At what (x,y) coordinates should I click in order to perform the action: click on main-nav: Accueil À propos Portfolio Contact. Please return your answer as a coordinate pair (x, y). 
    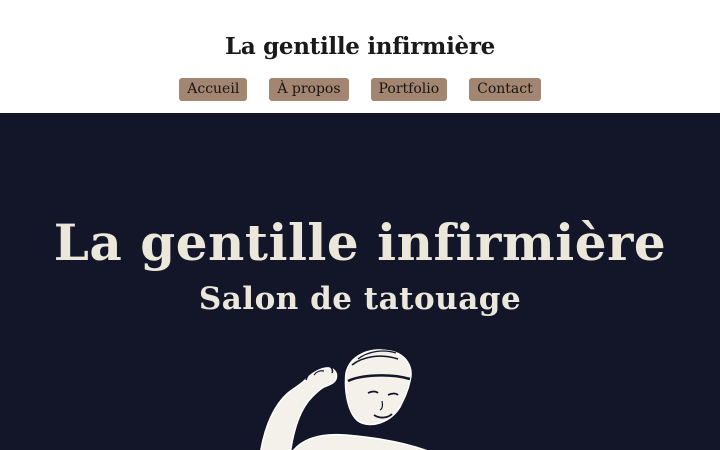
    Looking at the image, I should click on (360, 89).